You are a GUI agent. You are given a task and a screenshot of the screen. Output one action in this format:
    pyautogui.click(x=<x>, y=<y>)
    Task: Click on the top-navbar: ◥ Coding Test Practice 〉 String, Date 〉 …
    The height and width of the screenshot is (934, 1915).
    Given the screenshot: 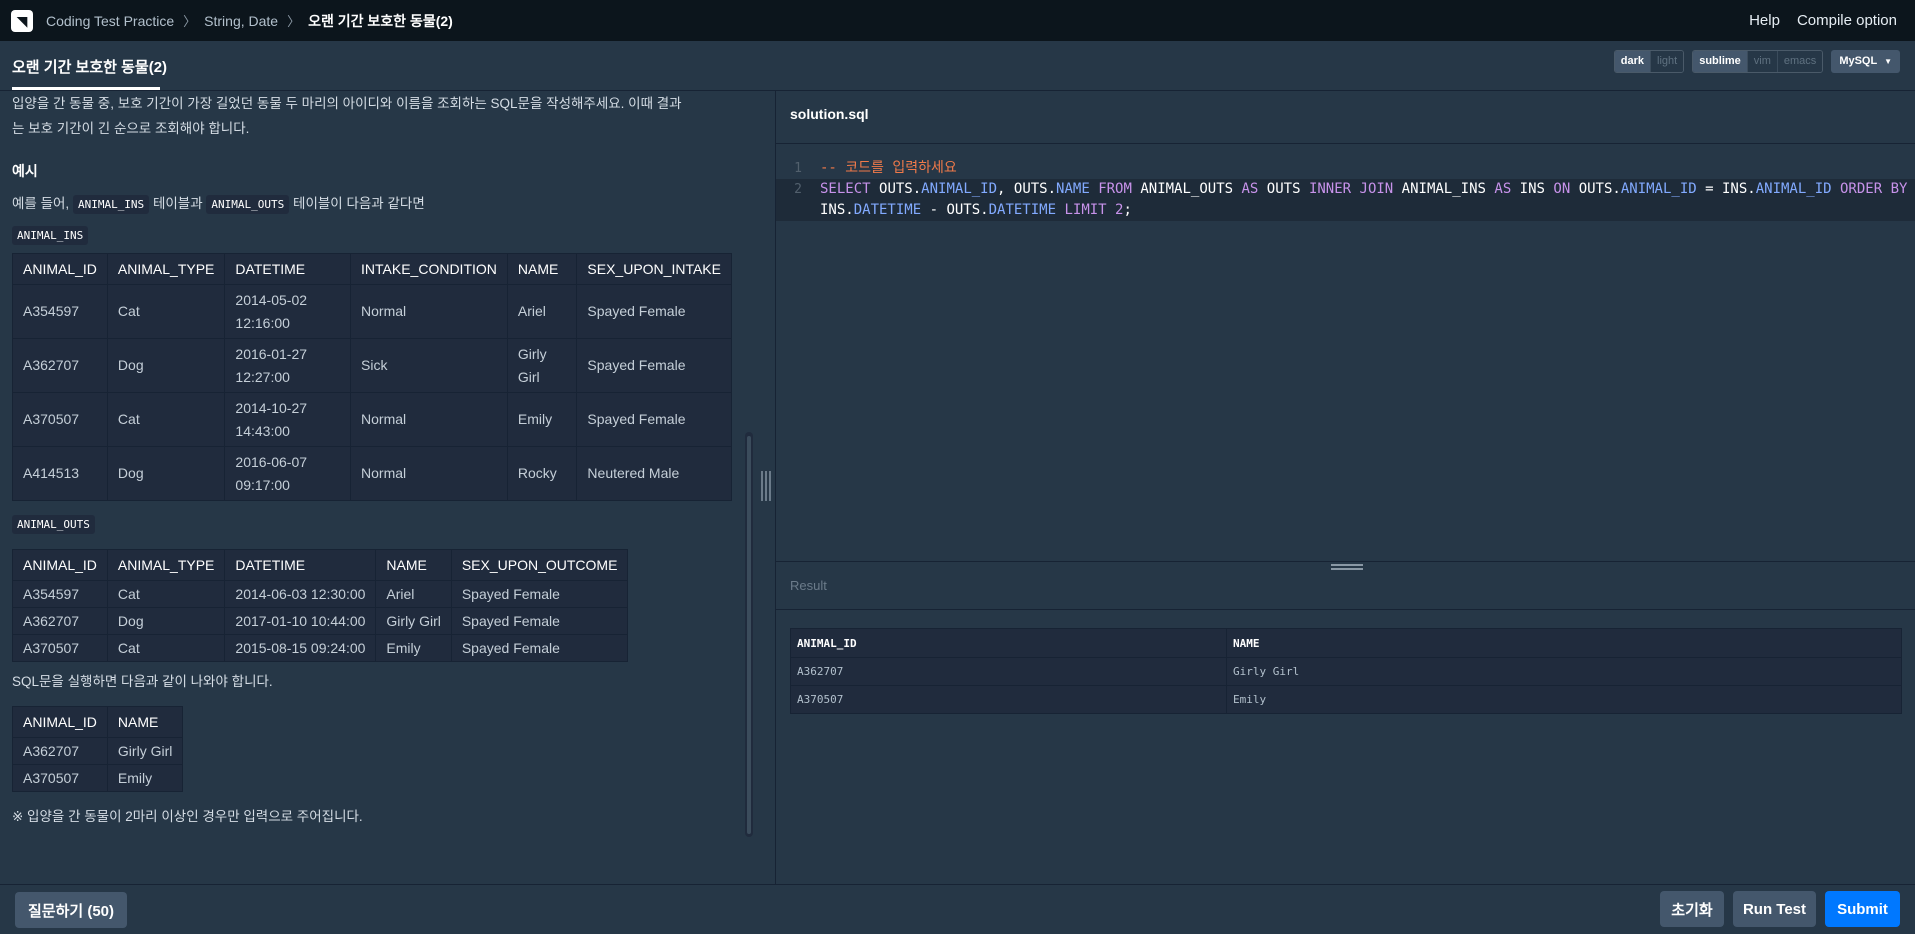 What is the action you would take?
    pyautogui.click(x=957, y=20)
    